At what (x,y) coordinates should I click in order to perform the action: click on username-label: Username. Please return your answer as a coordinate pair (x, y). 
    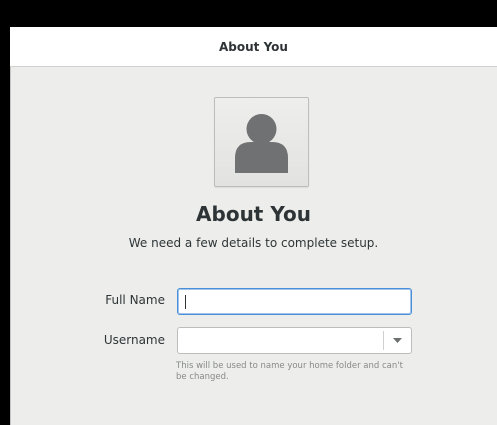
    Looking at the image, I should click on (134, 340).